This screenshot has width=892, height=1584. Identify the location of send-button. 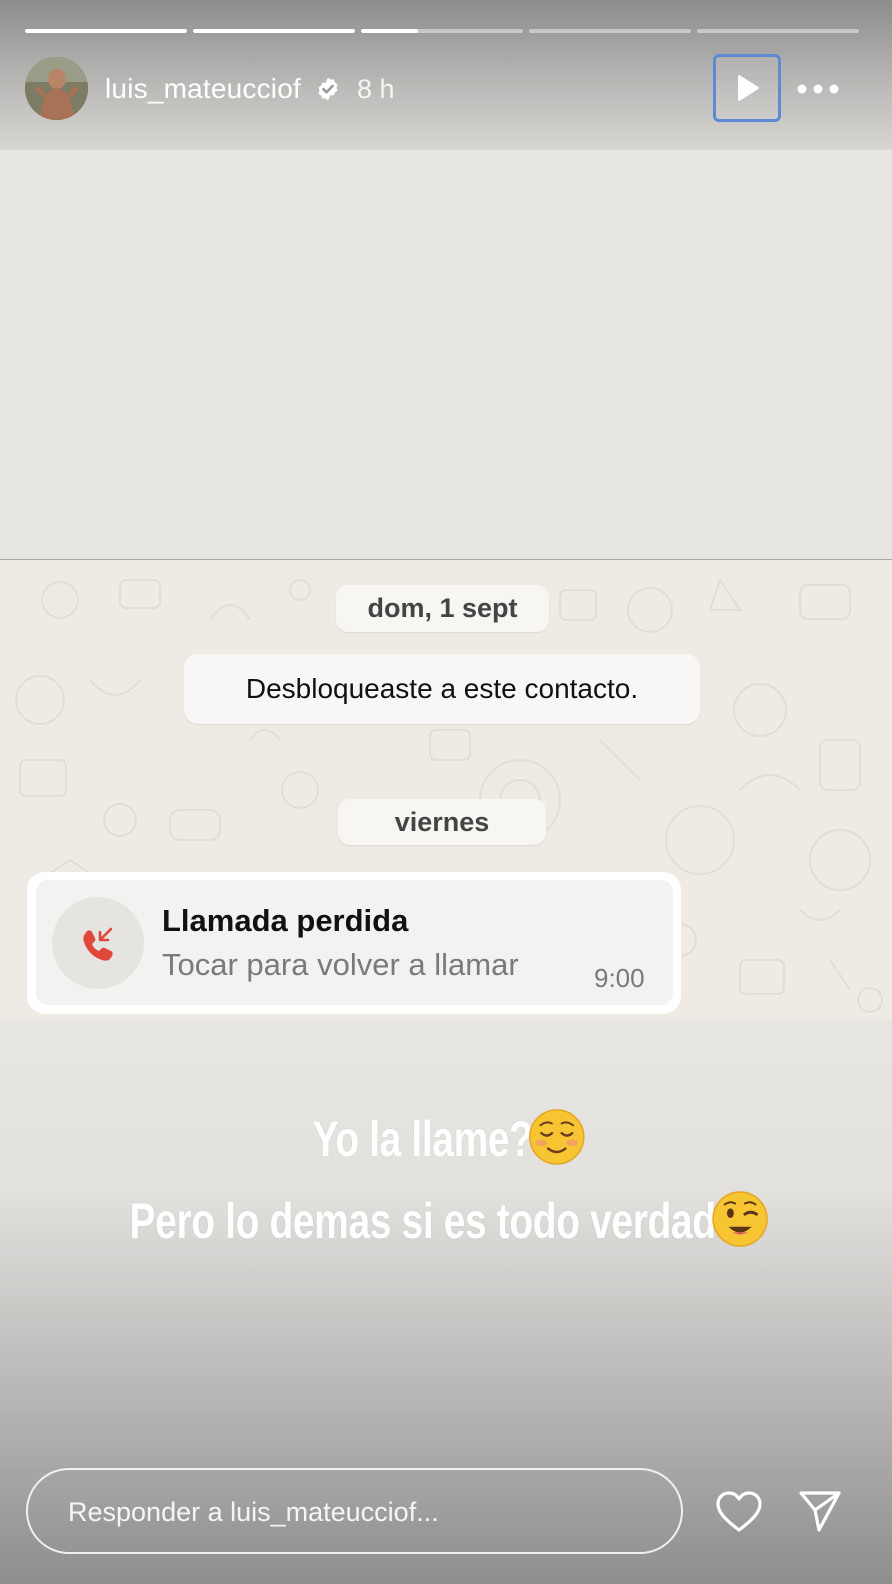
(820, 1511).